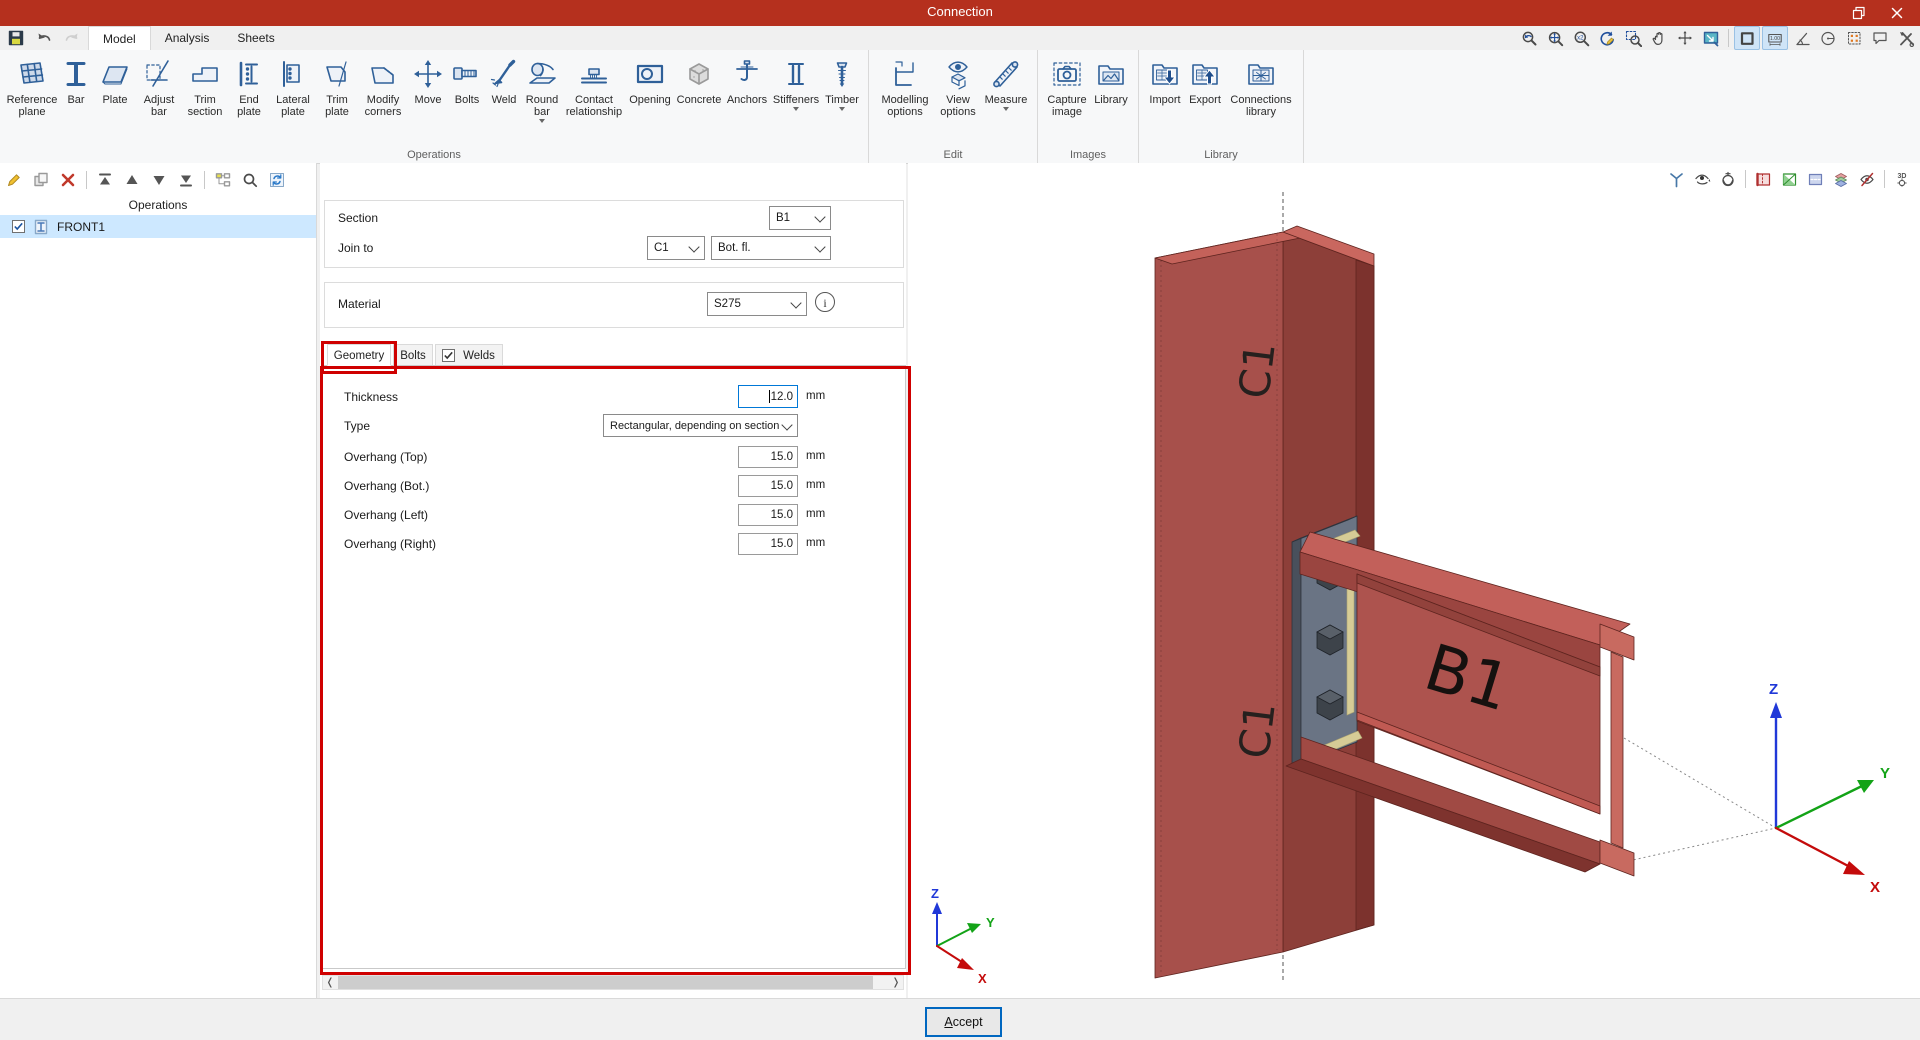  What do you see at coordinates (1867, 179) in the screenshot?
I see `hide-button` at bounding box center [1867, 179].